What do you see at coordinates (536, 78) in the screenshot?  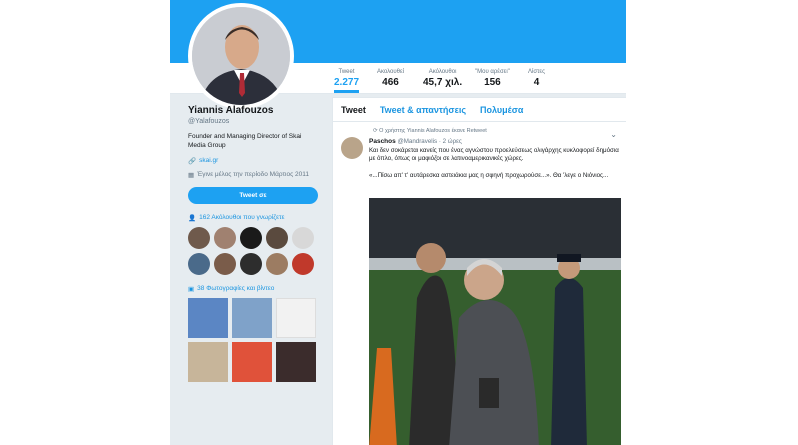 I see `stat-lists: Λίστες 4` at bounding box center [536, 78].